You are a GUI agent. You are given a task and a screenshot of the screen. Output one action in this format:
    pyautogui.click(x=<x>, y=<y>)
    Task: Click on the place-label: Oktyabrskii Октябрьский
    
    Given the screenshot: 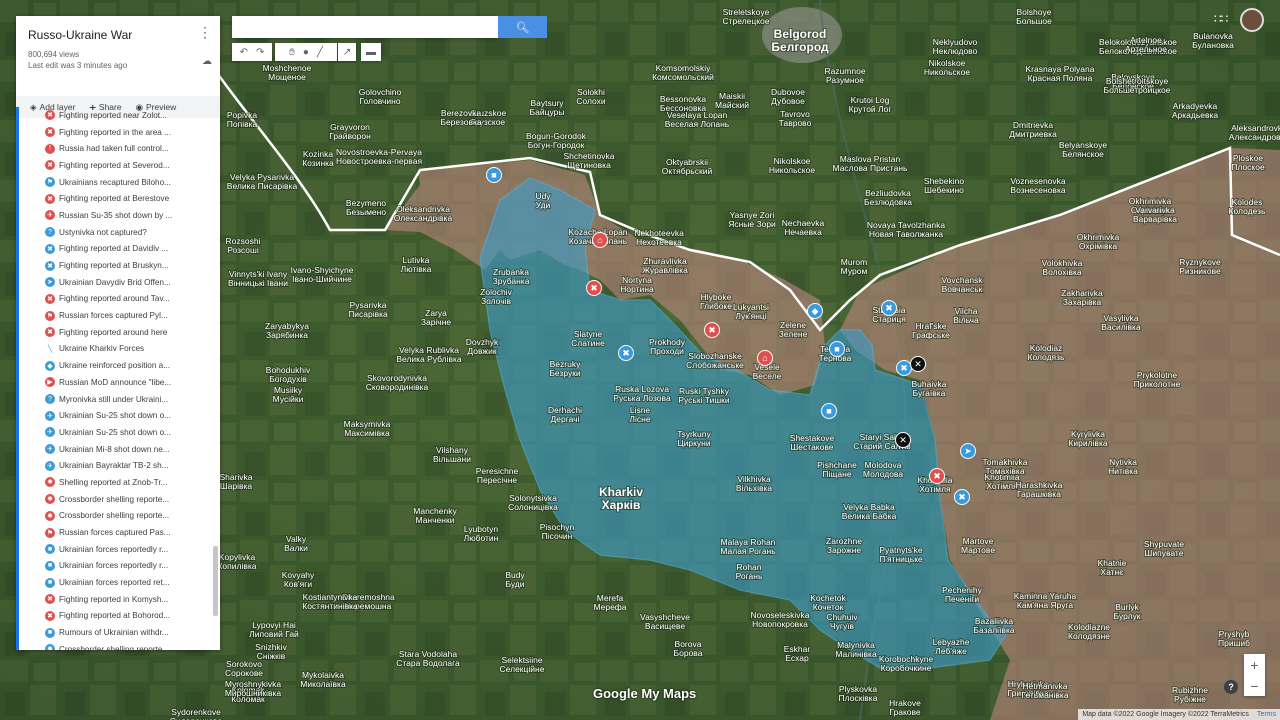 What is the action you would take?
    pyautogui.click(x=687, y=166)
    